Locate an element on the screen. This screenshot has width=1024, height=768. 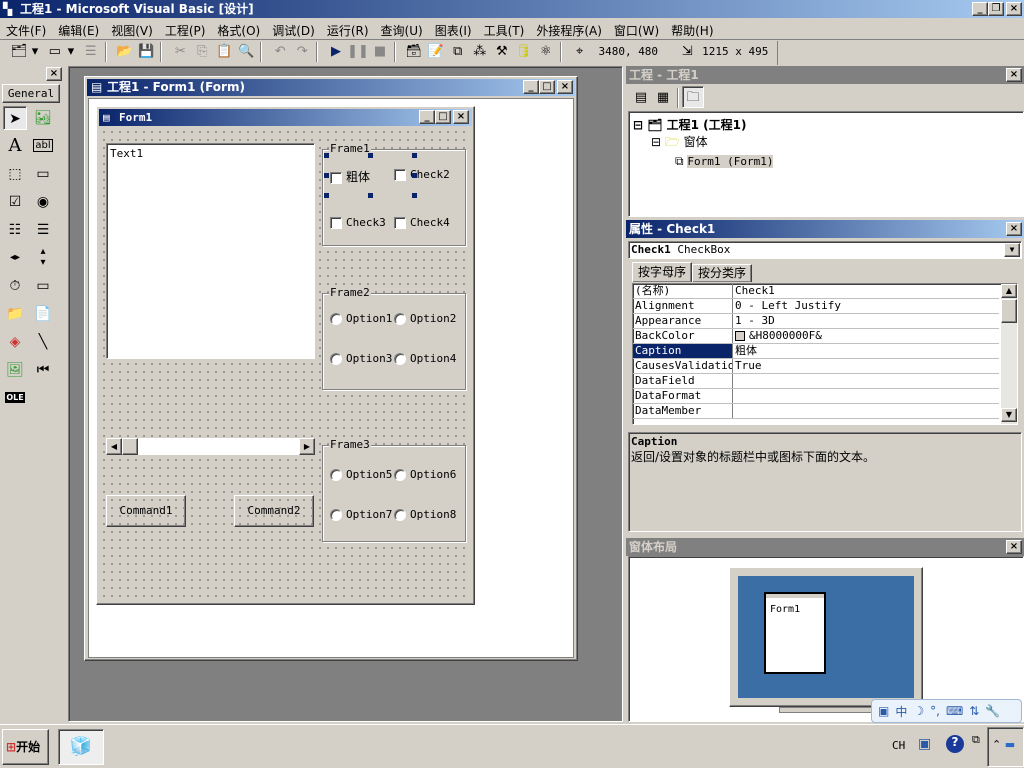
tree-forms-folder: ⊟ 🗁 窗体 is located at coordinates (826, 143).